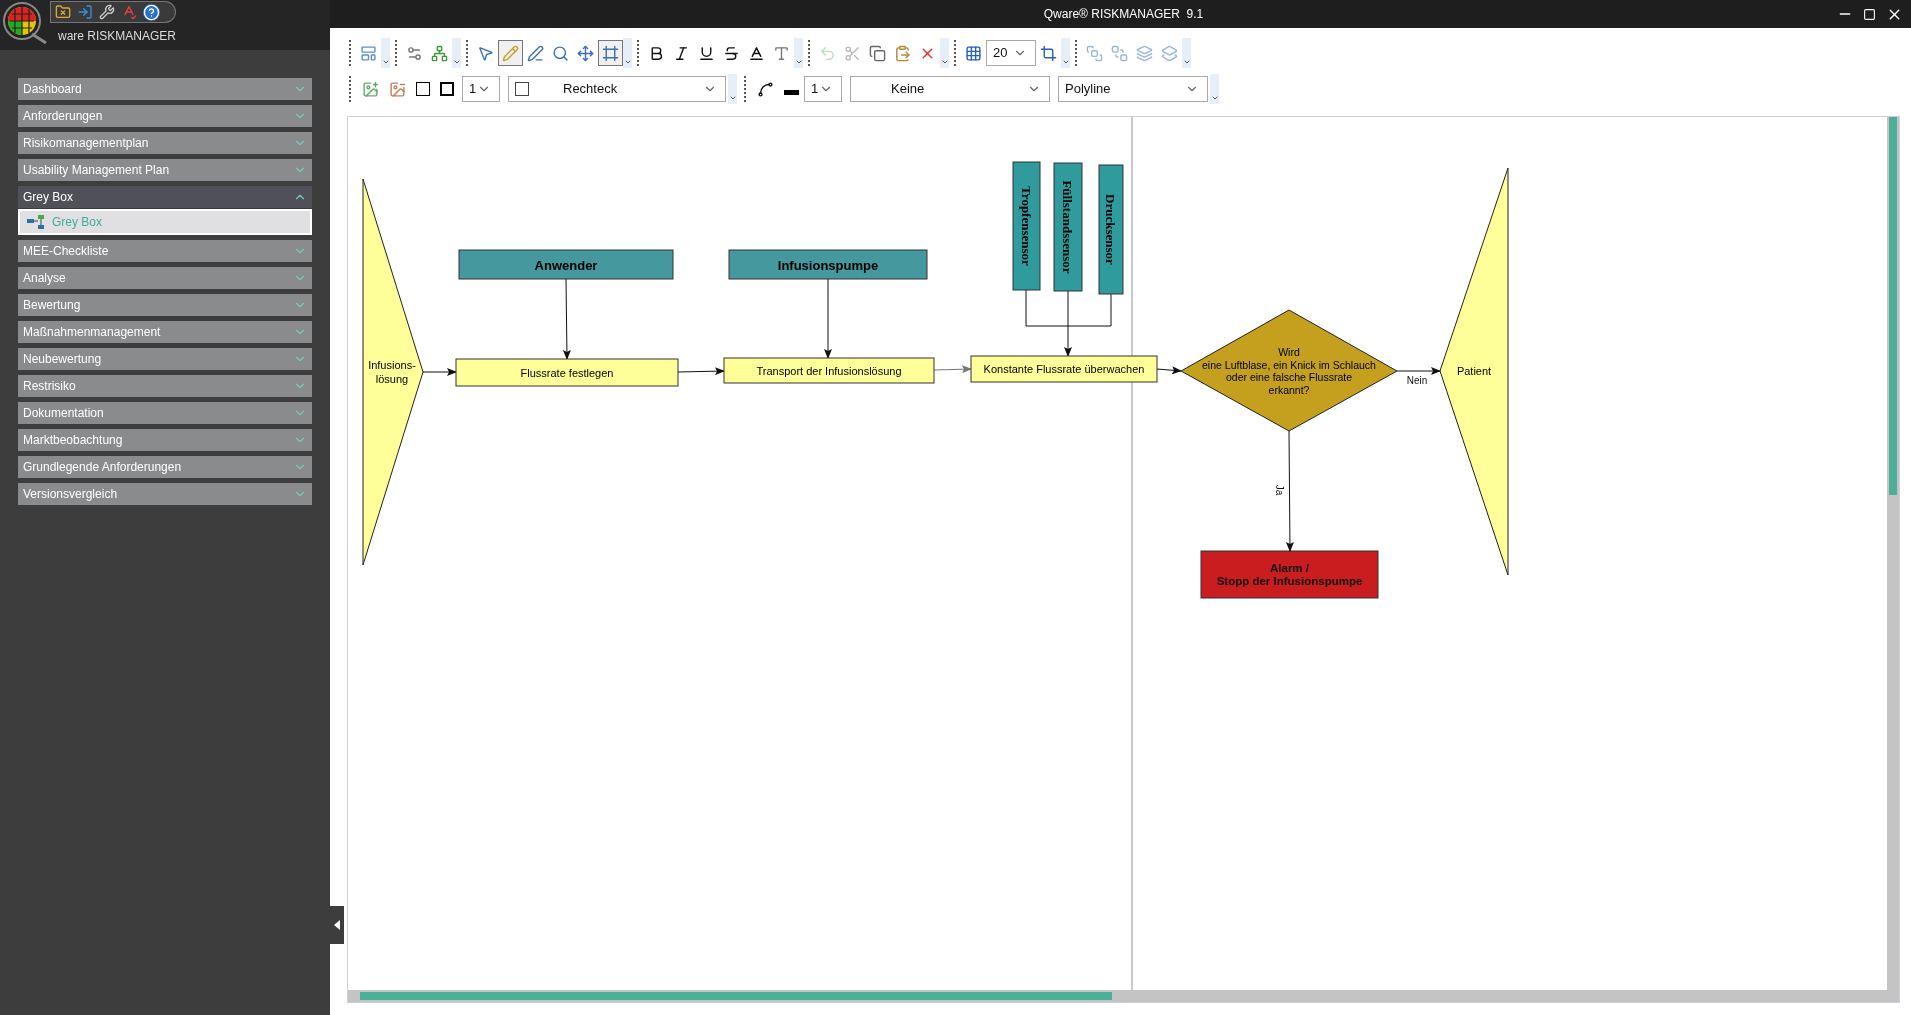  Describe the element at coordinates (485, 53) in the screenshot. I see `pointer-icon-icon` at that location.